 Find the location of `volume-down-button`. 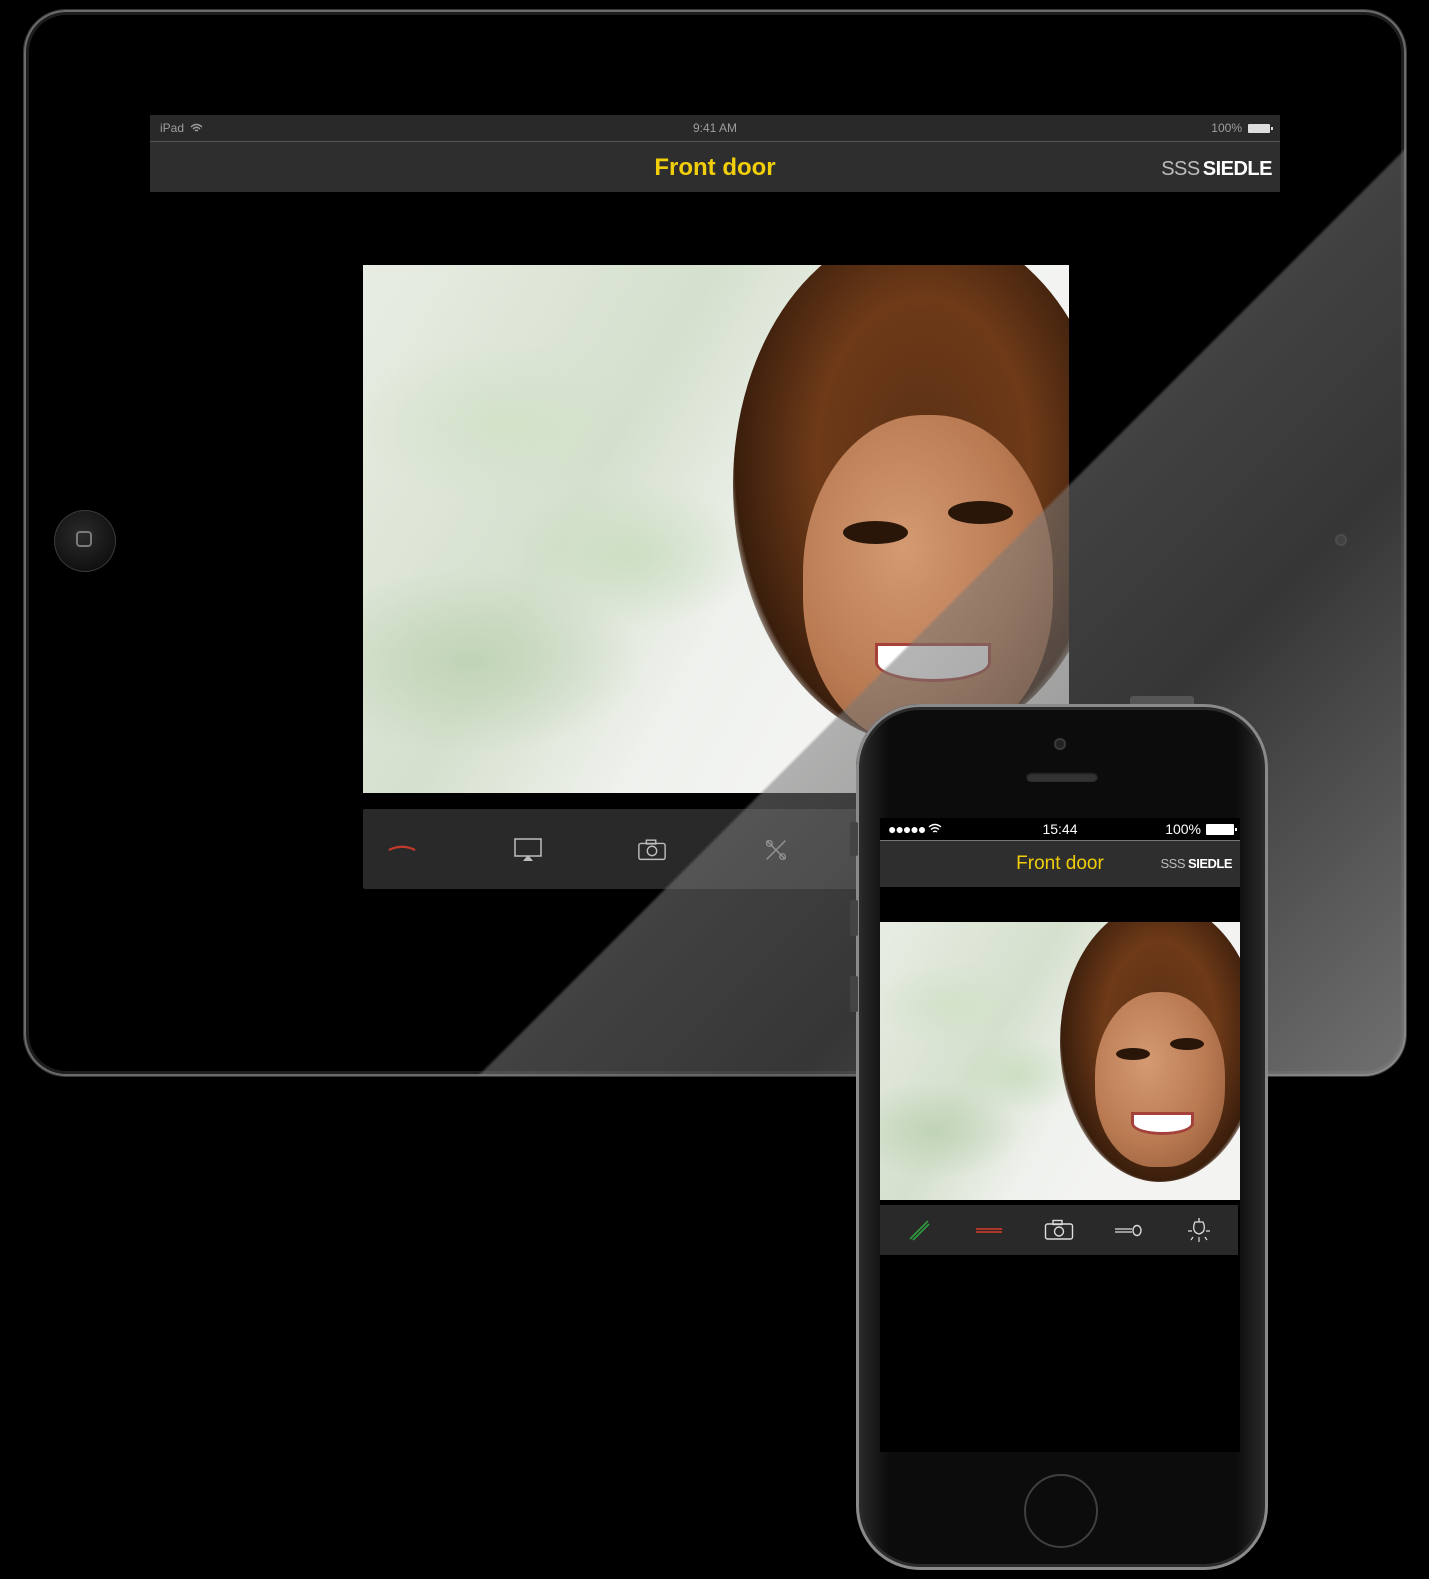

volume-down-button is located at coordinates (854, 994).